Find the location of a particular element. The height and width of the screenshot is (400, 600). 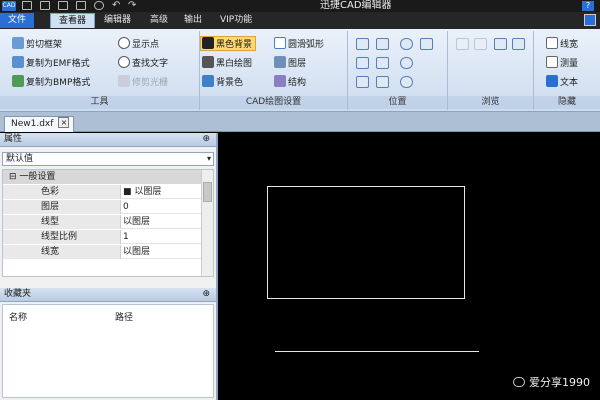

zoom-window-icon is located at coordinates (362, 44).